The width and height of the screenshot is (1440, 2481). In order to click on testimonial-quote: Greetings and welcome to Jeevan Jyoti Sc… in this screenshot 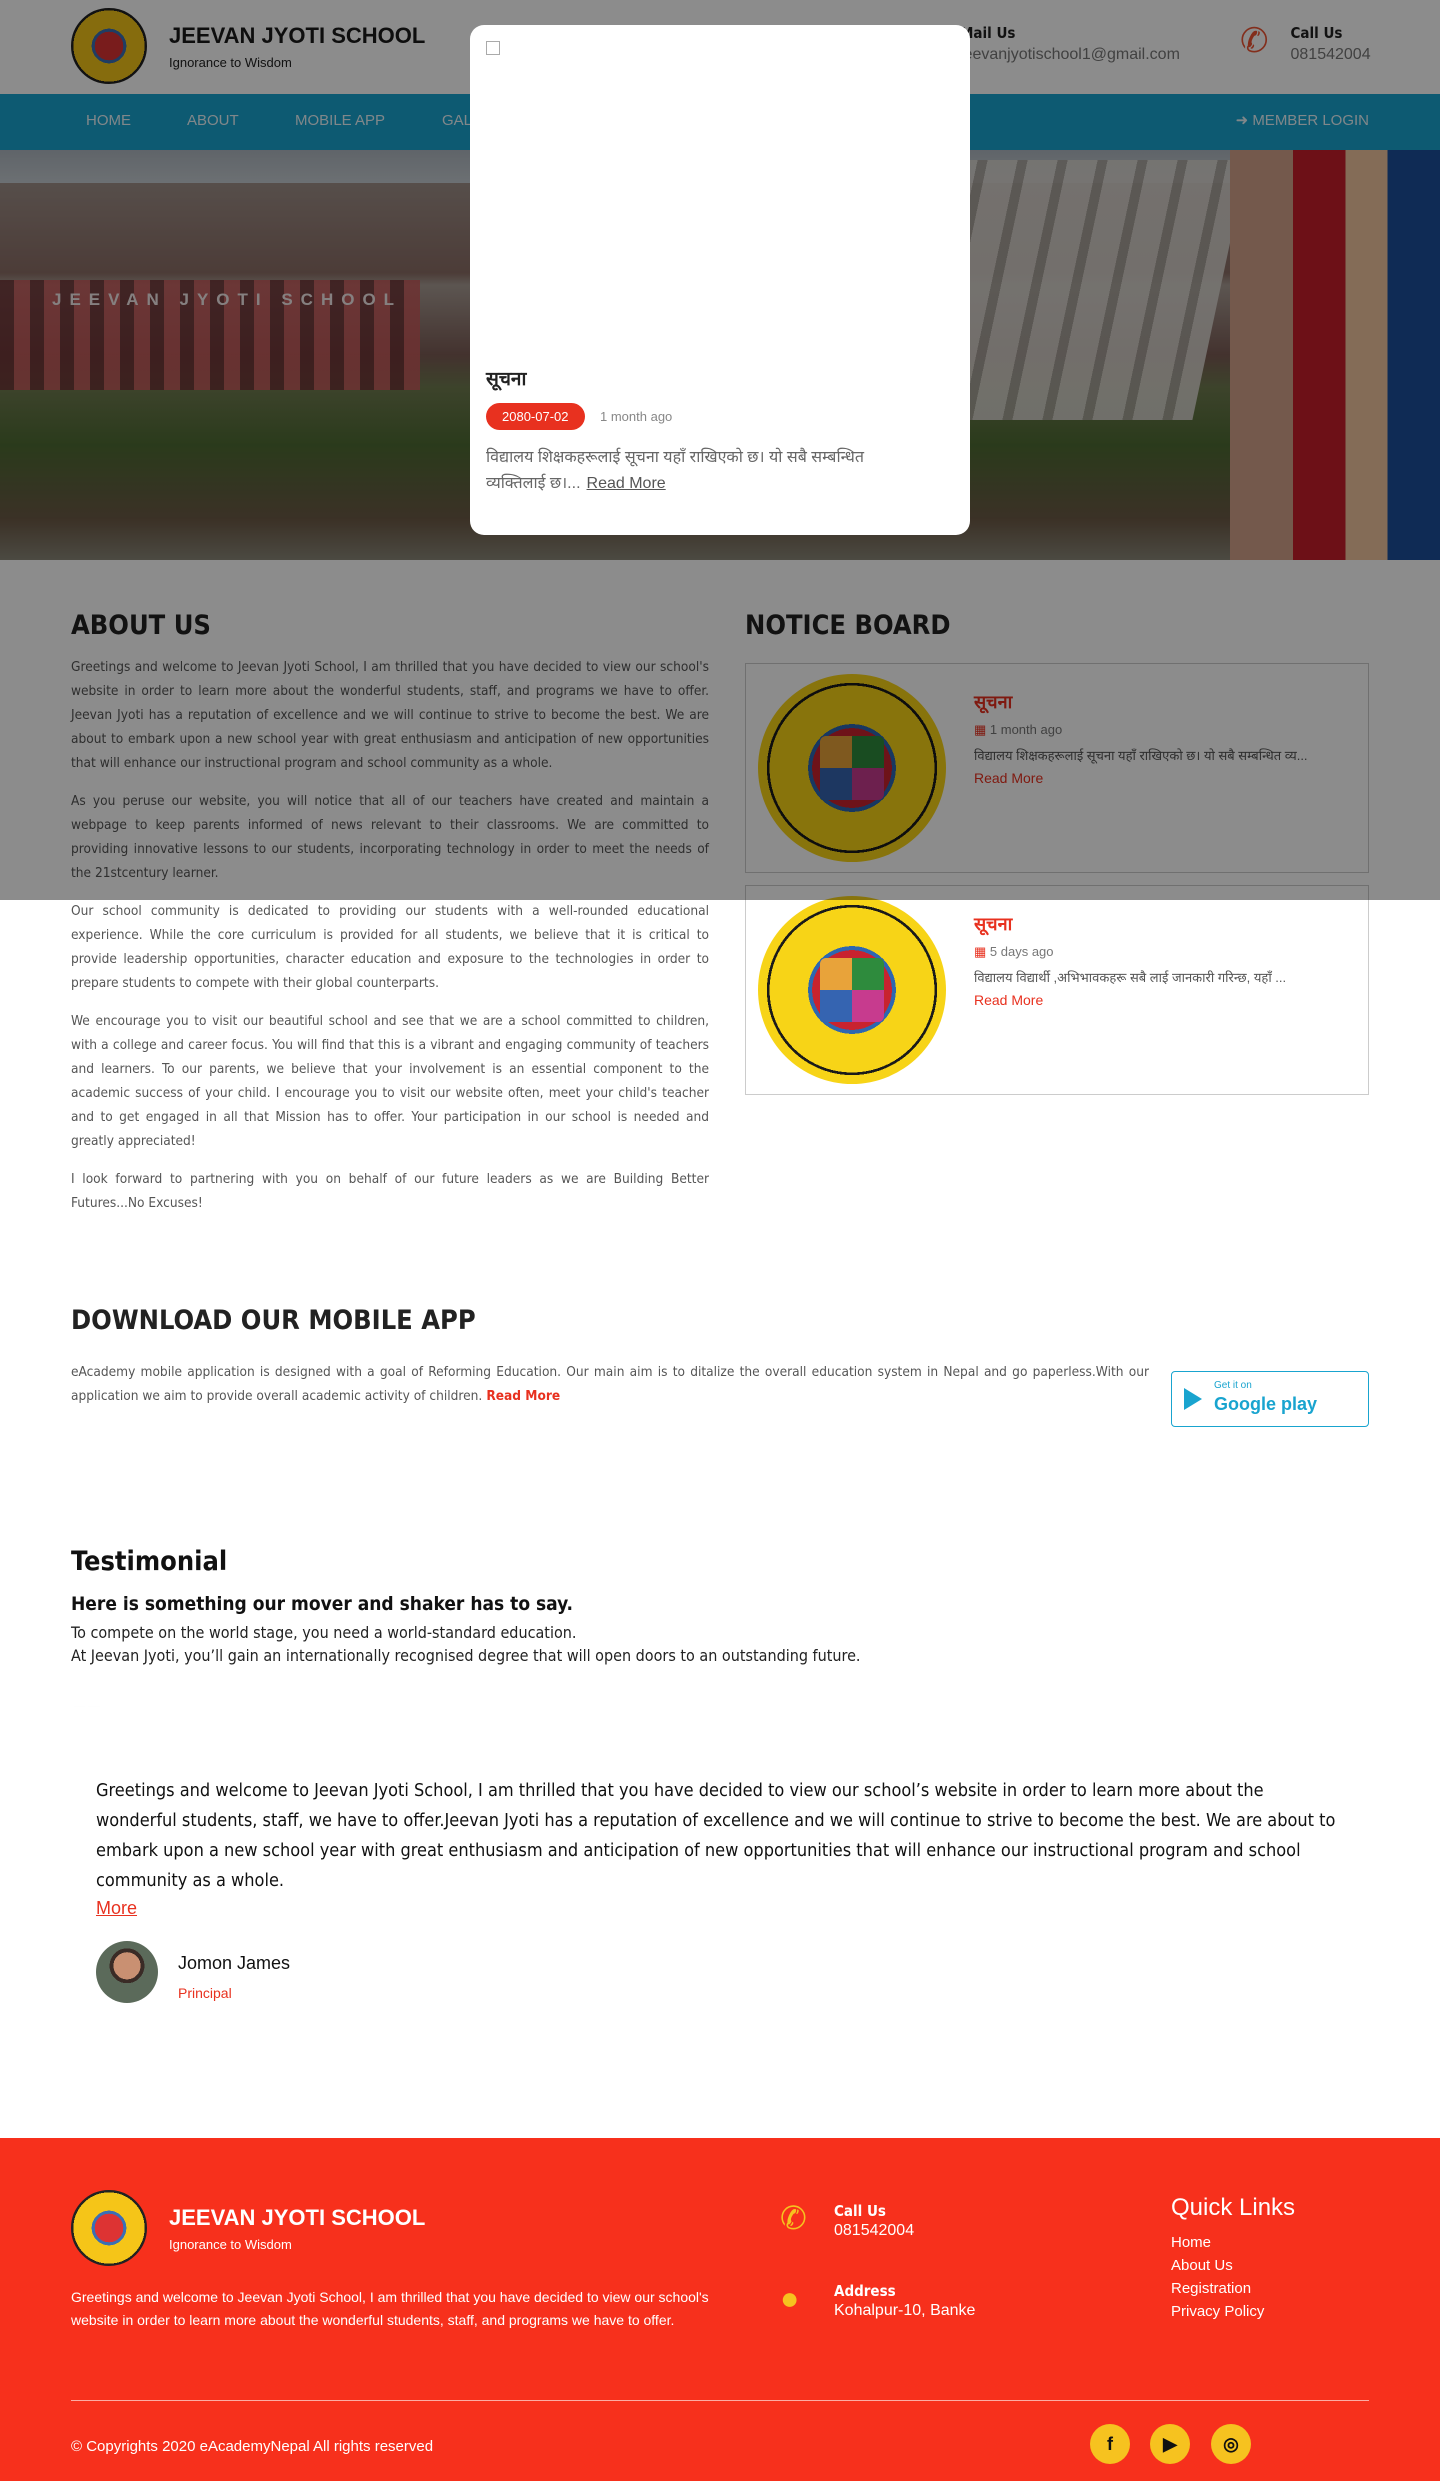, I will do `click(716, 1835)`.